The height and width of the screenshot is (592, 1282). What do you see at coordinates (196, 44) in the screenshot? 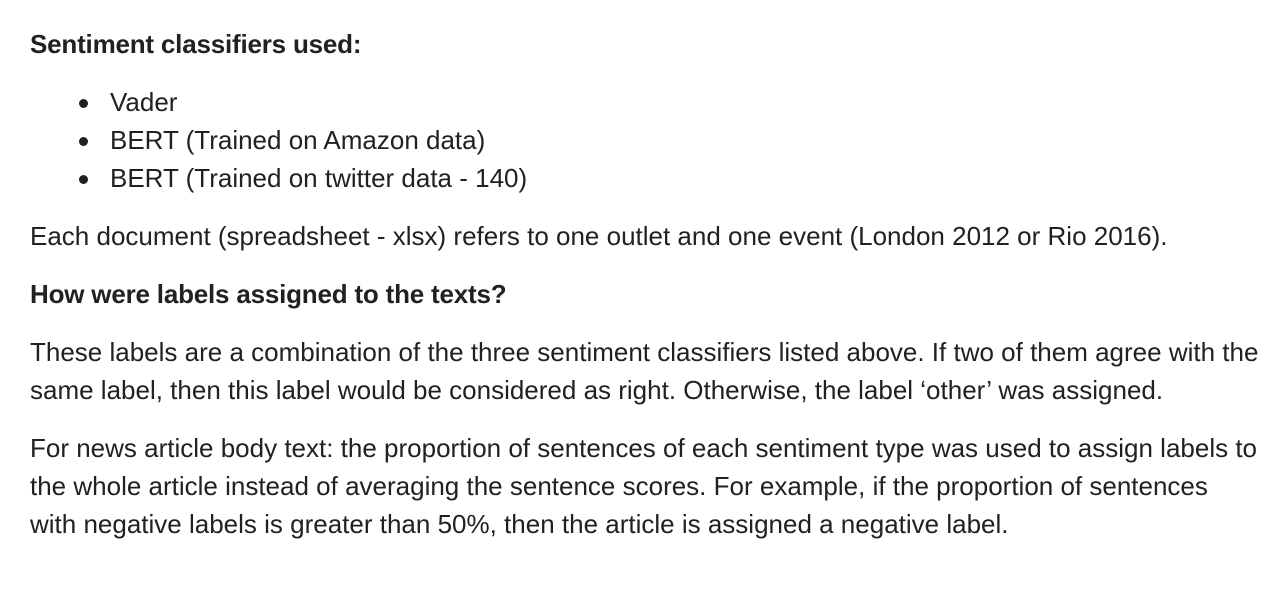
I see `classifiers-heading: Sentiment classifiers used:` at bounding box center [196, 44].